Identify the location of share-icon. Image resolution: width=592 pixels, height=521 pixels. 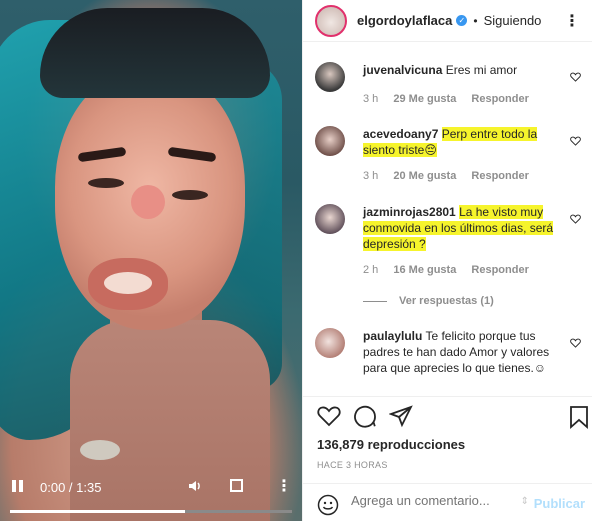
(401, 417).